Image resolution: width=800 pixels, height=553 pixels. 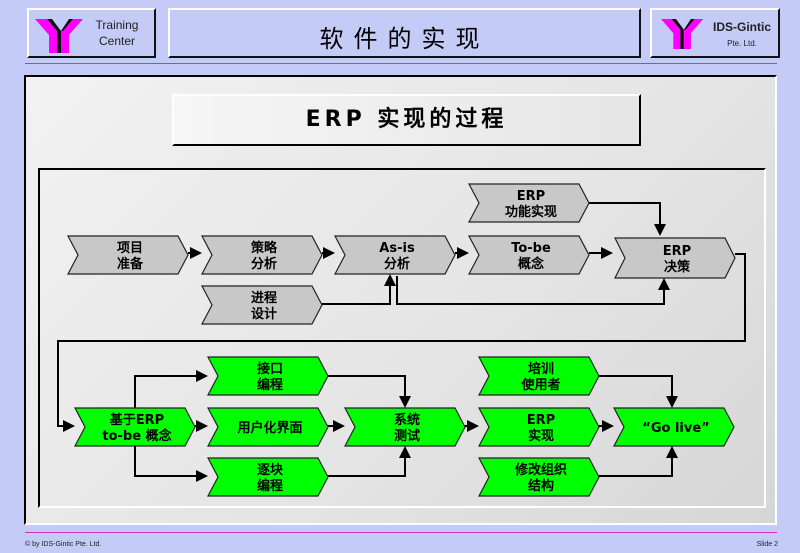 What do you see at coordinates (270, 470) in the screenshot?
I see `node-label: 逐块` at bounding box center [270, 470].